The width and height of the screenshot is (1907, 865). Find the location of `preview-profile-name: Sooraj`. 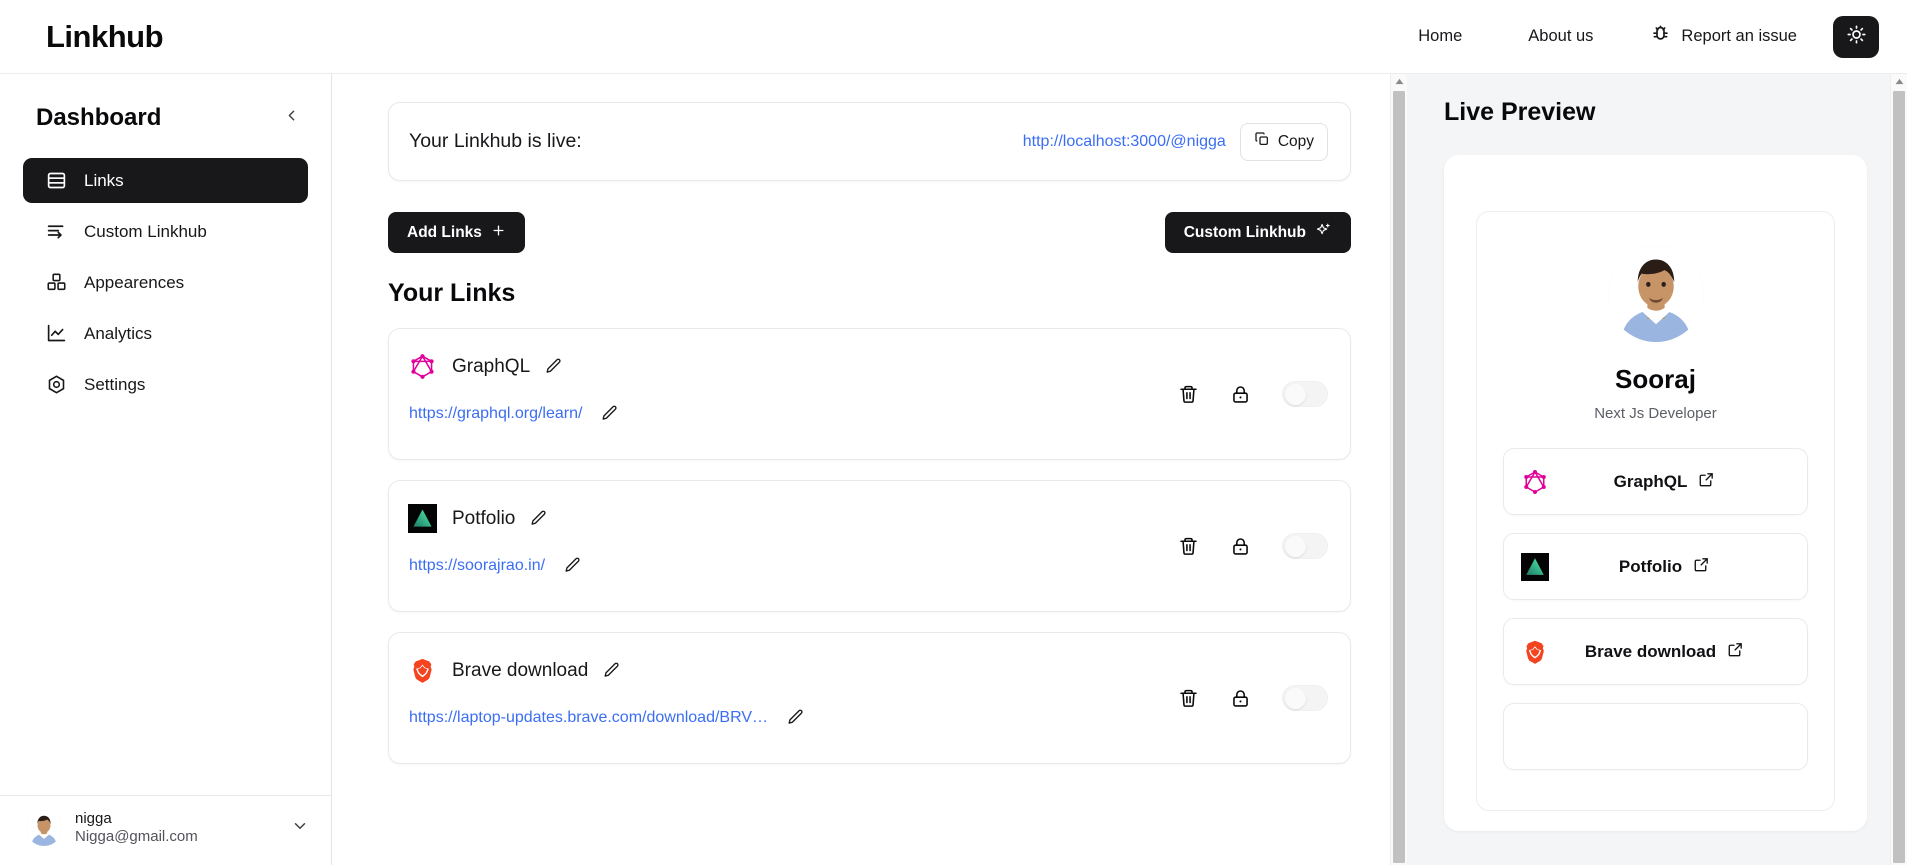

preview-profile-name: Sooraj is located at coordinates (1655, 379).